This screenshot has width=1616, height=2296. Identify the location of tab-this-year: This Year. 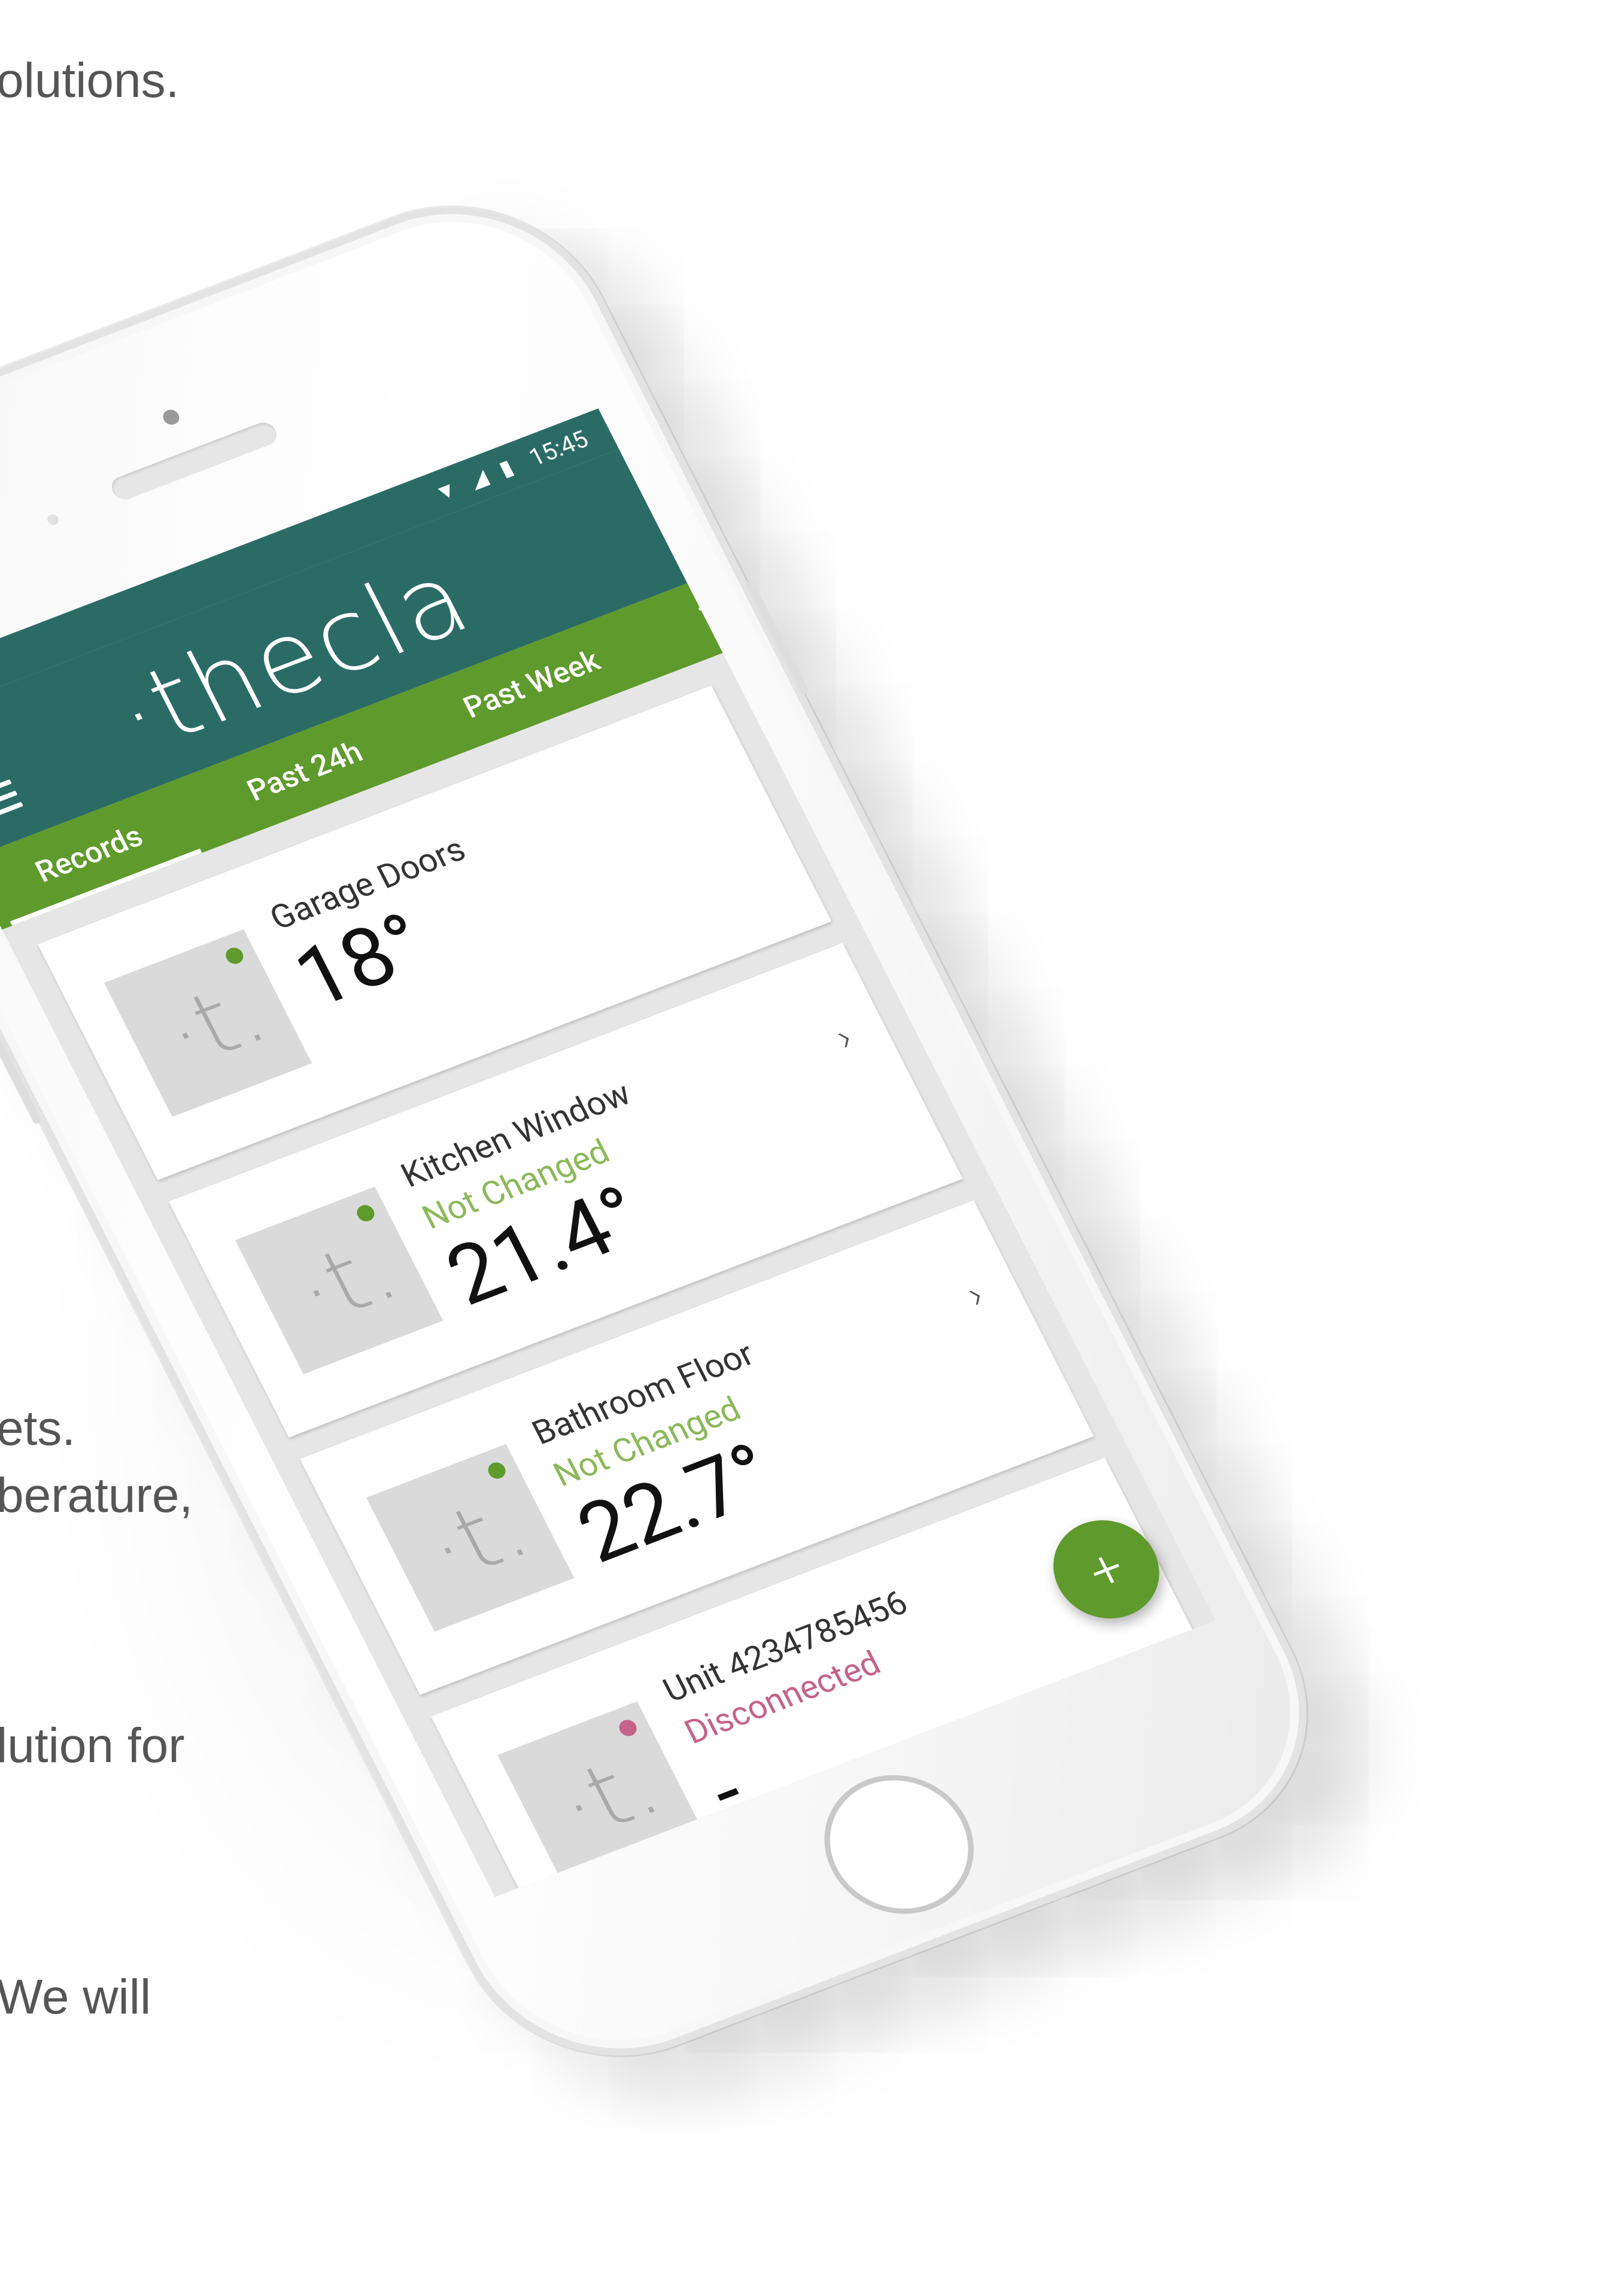
(761, 596).